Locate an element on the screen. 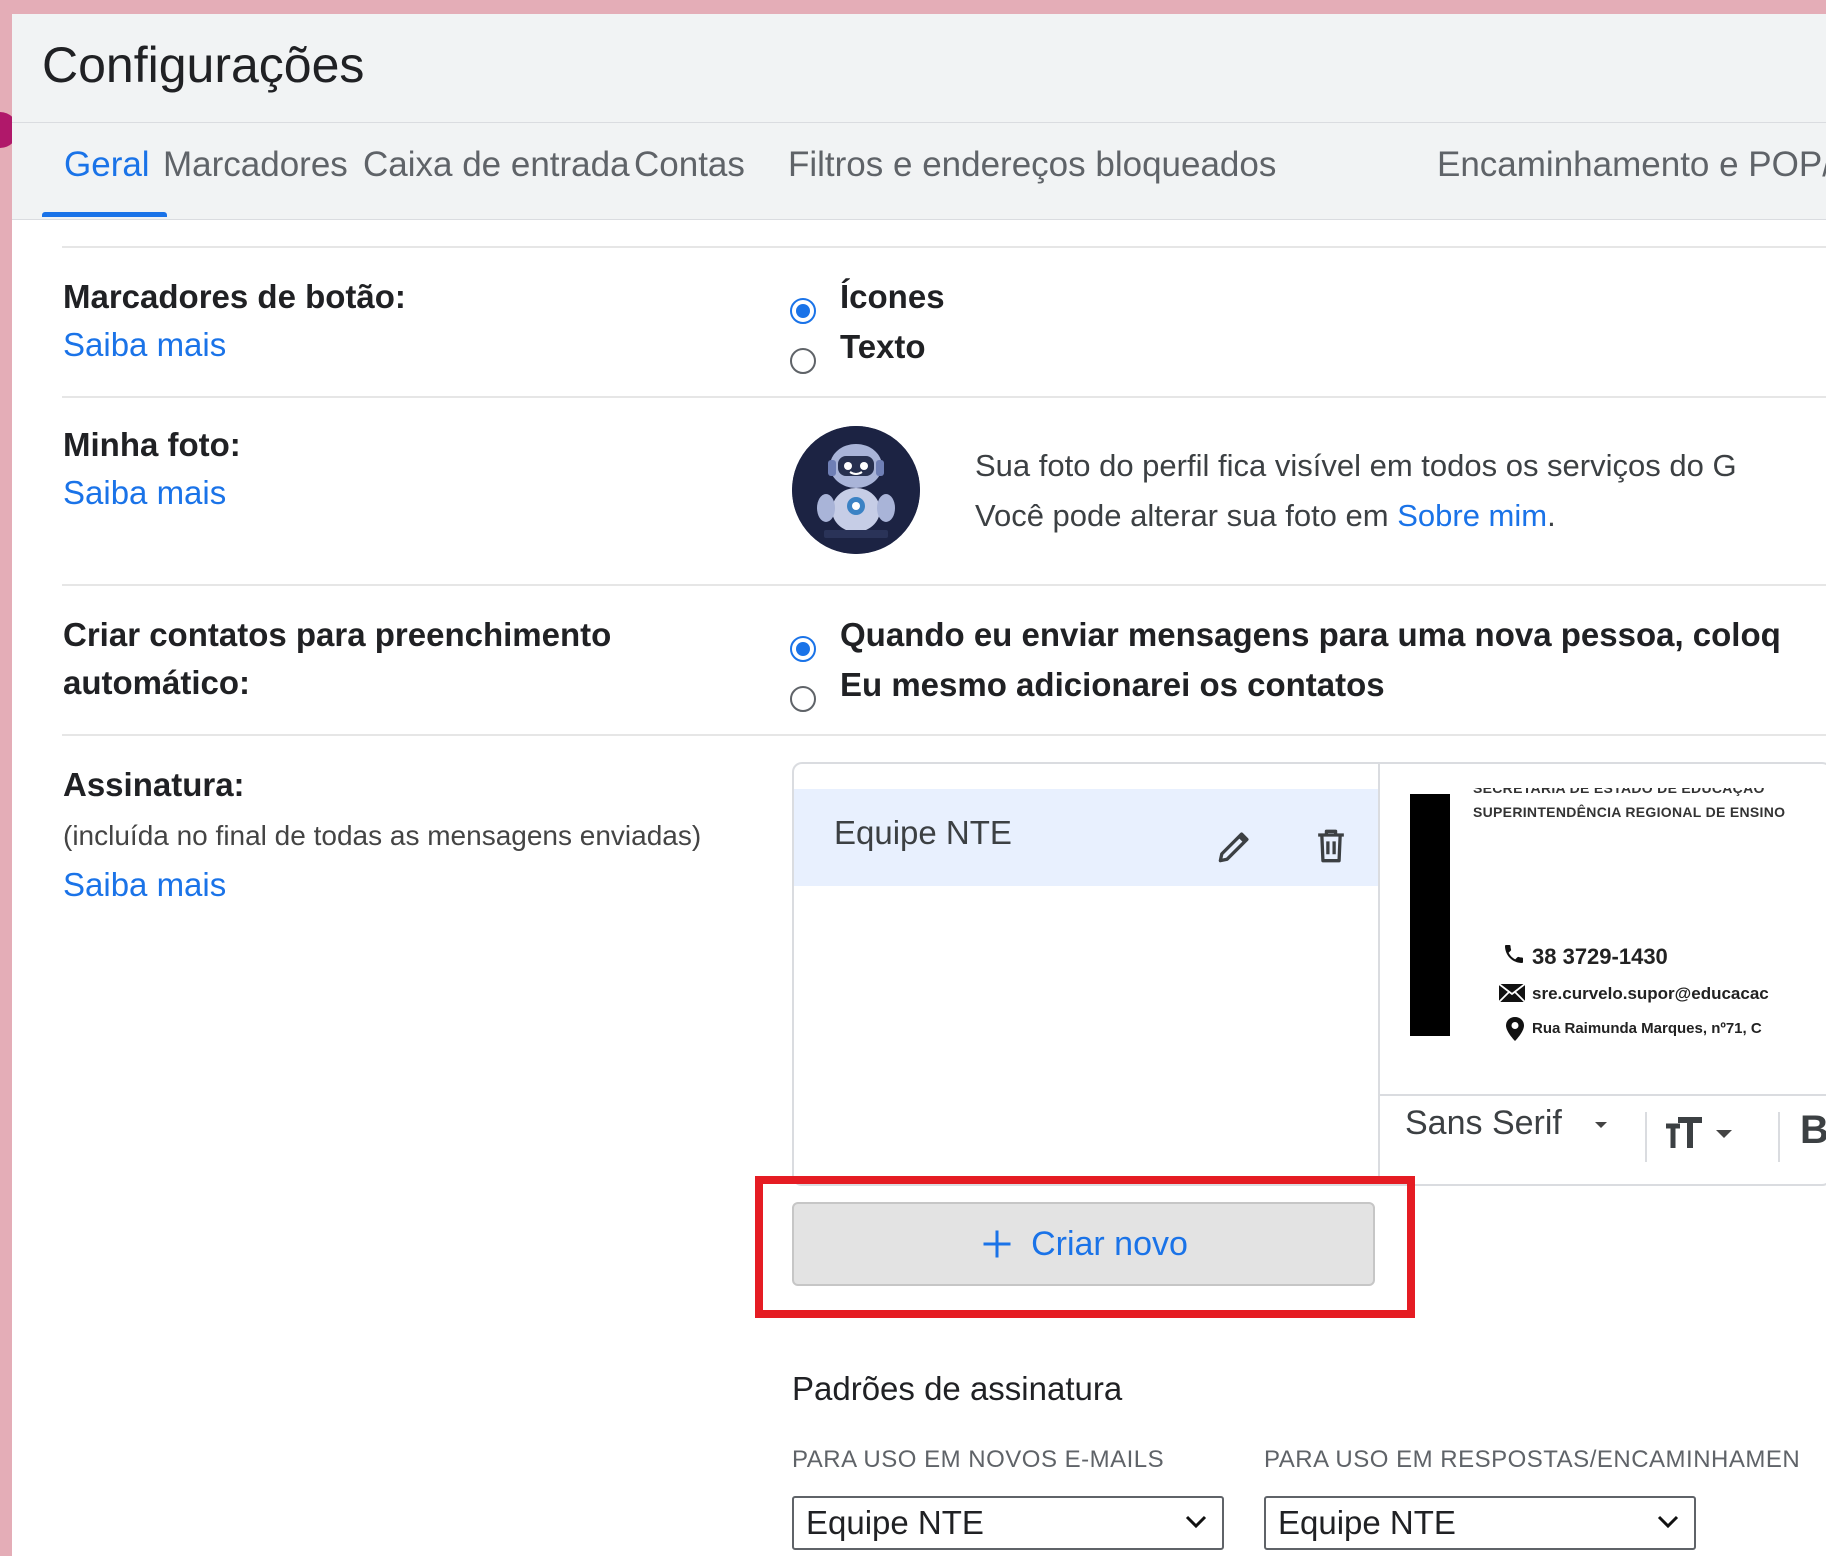 The image size is (1826, 1556). photo-info-suffix: . is located at coordinates (1551, 515).